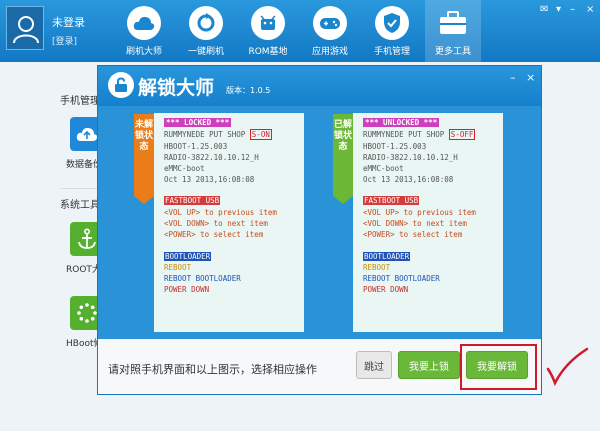 This screenshot has height=431, width=600. What do you see at coordinates (429, 365) in the screenshot?
I see `lock-button: 我要上锁` at bounding box center [429, 365].